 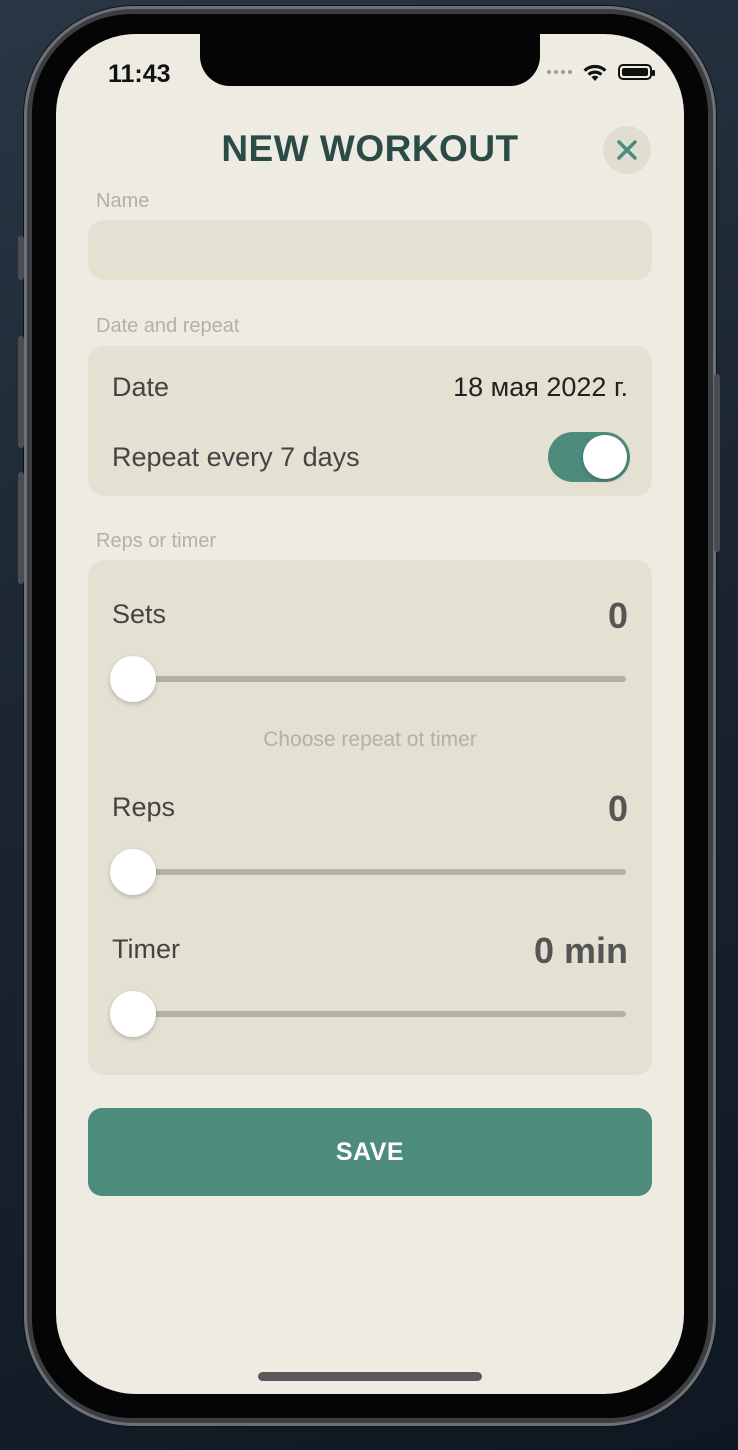 I want to click on volume-up-button, so click(x=21, y=392).